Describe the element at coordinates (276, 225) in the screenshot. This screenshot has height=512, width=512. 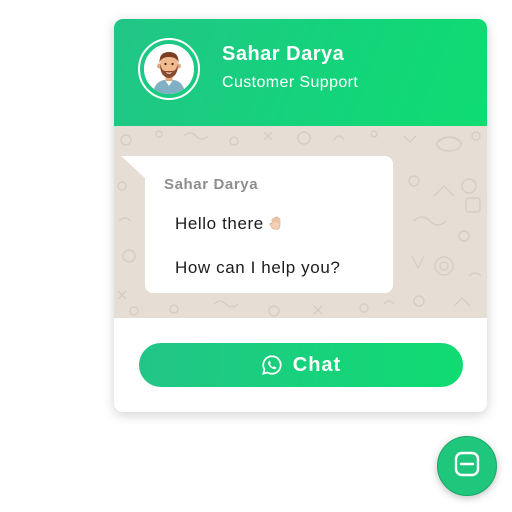
I see `waving-hand-icon` at that location.